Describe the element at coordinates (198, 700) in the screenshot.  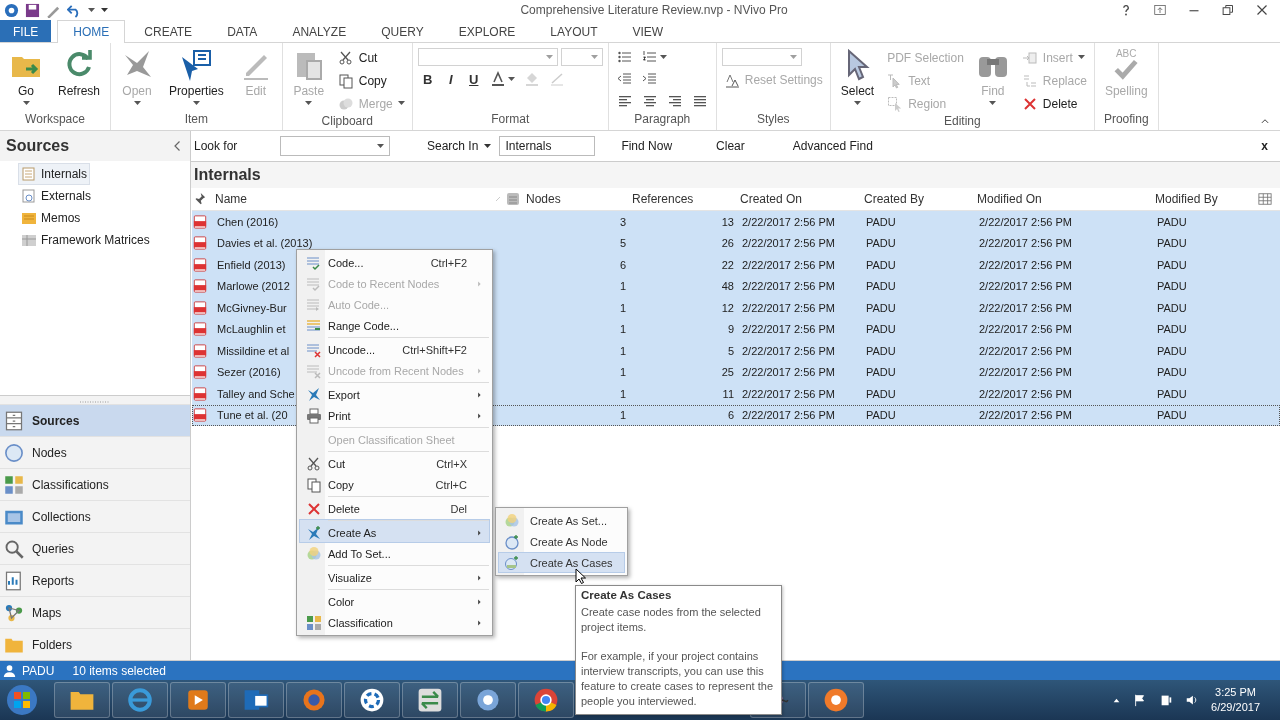
I see `media-player-icon` at that location.